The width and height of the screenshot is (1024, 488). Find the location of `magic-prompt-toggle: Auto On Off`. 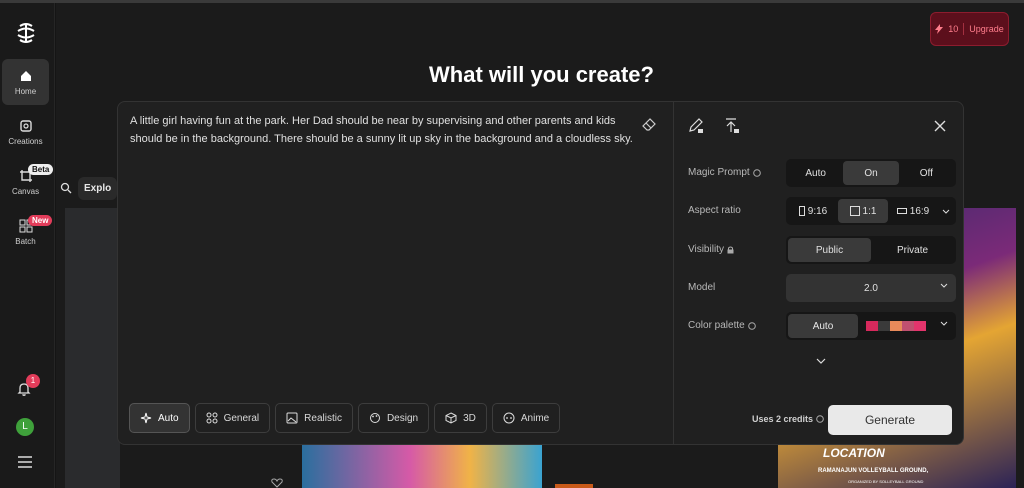

magic-prompt-toggle: Auto On Off is located at coordinates (871, 173).